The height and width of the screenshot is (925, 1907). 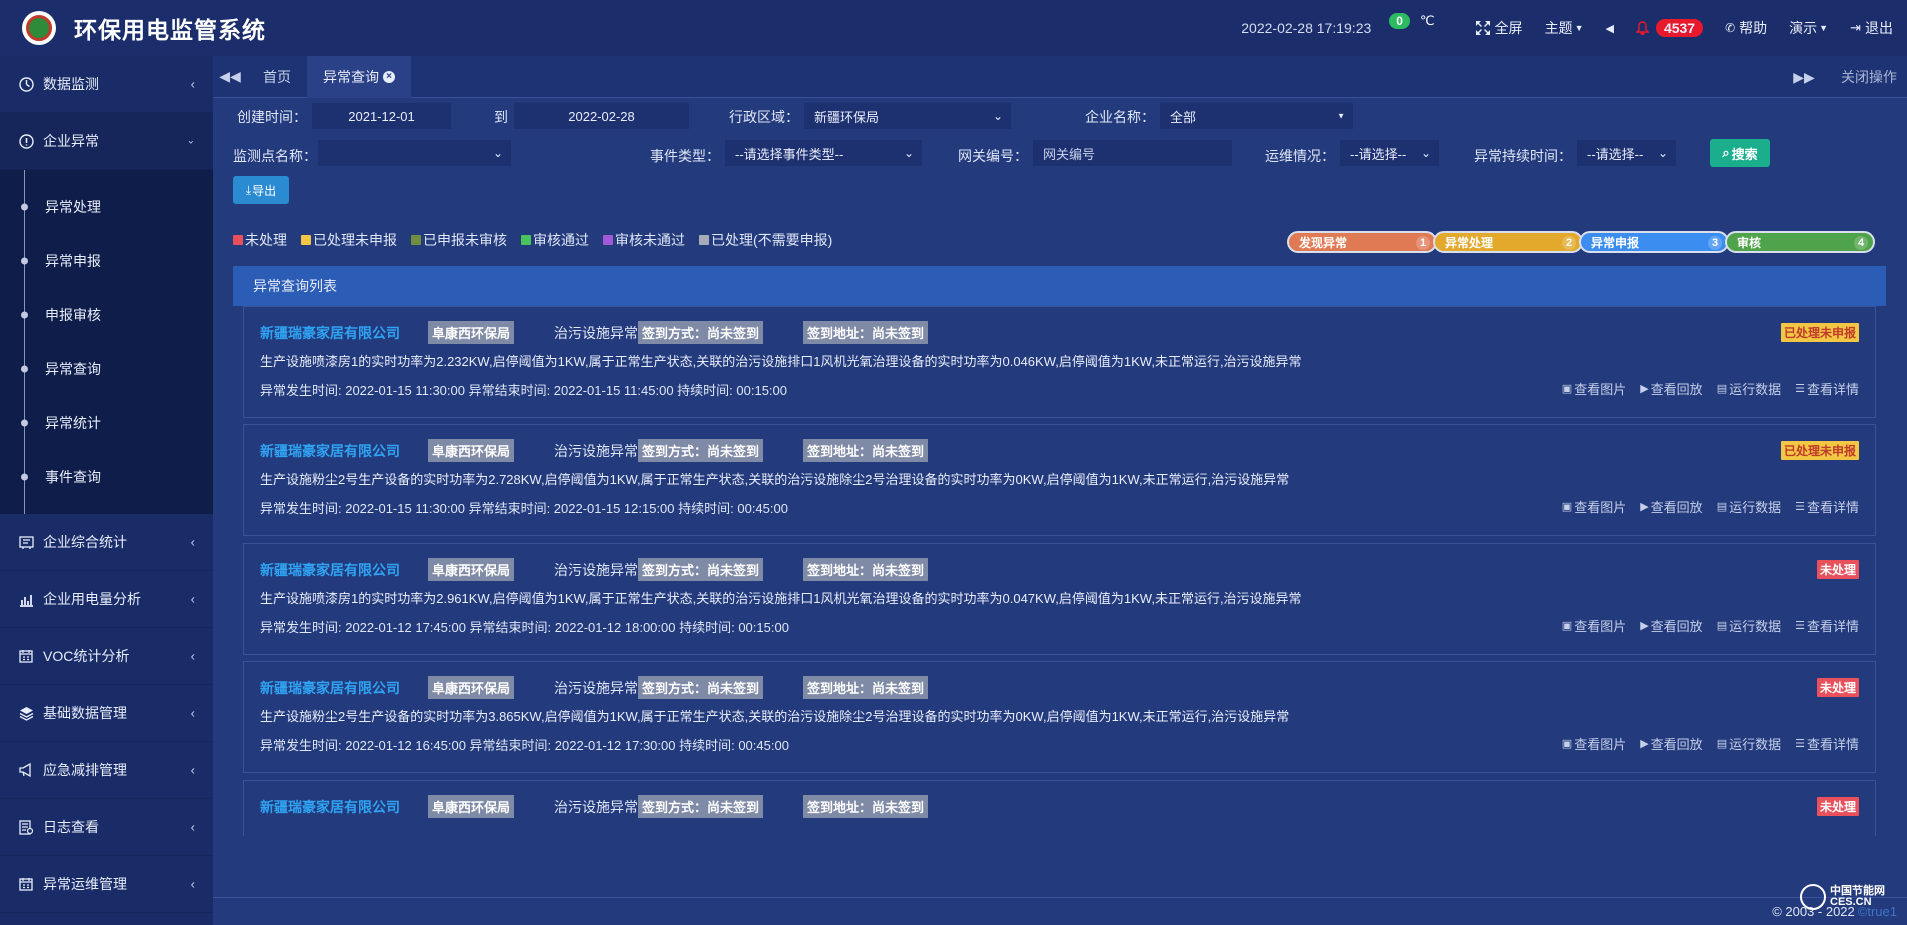 What do you see at coordinates (106, 141) in the screenshot?
I see `sidebar-item-enterprise-anomaly: 企业异常 ⌄` at bounding box center [106, 141].